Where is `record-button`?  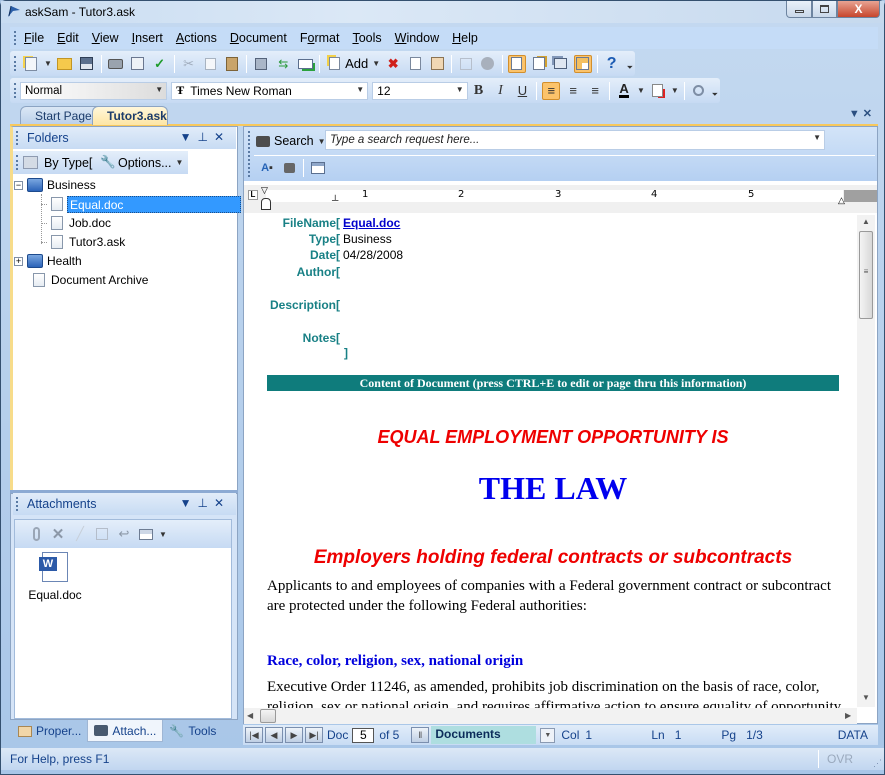
record-button is located at coordinates (488, 64).